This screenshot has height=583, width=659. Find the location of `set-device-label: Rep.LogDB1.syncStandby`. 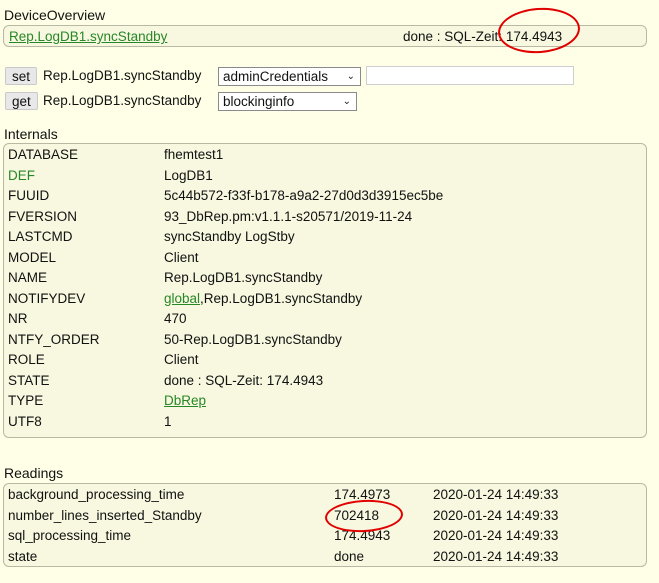

set-device-label: Rep.LogDB1.syncStandby is located at coordinates (122, 75).